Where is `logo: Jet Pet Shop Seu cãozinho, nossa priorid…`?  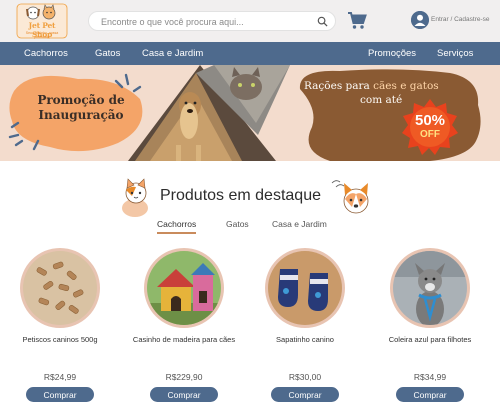 logo: Jet Pet Shop Seu cãozinho, nossa priorid… is located at coordinates (42, 21).